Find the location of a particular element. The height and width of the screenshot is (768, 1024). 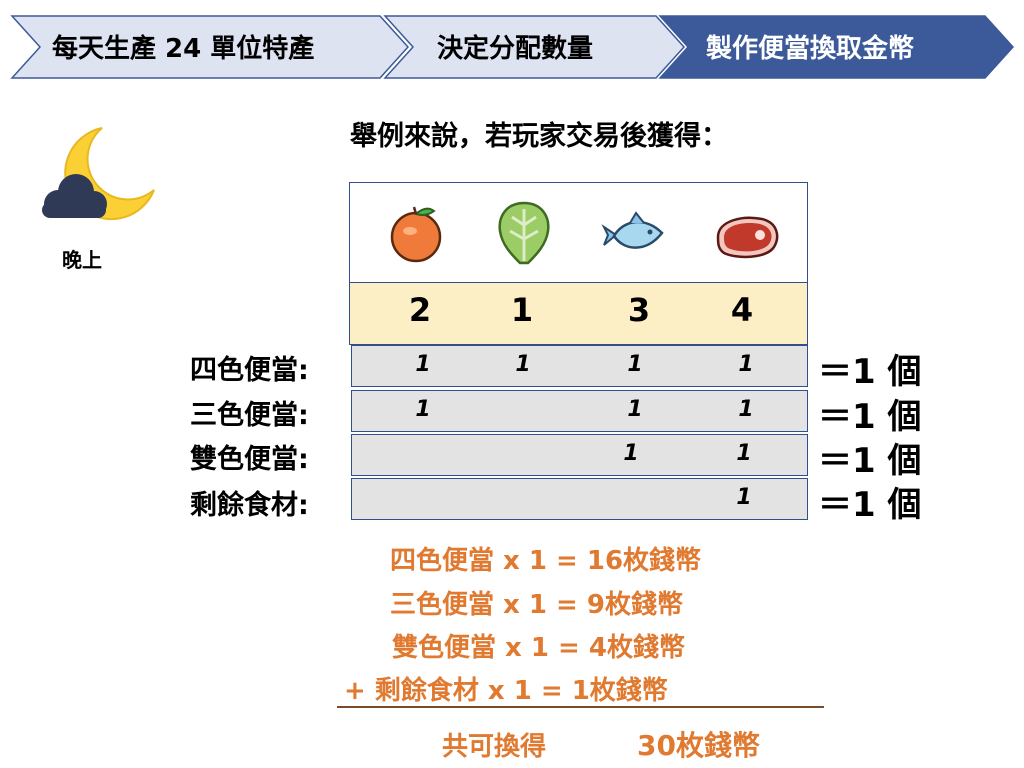

bento-row-label: 雙色便當: is located at coordinates (249, 459).